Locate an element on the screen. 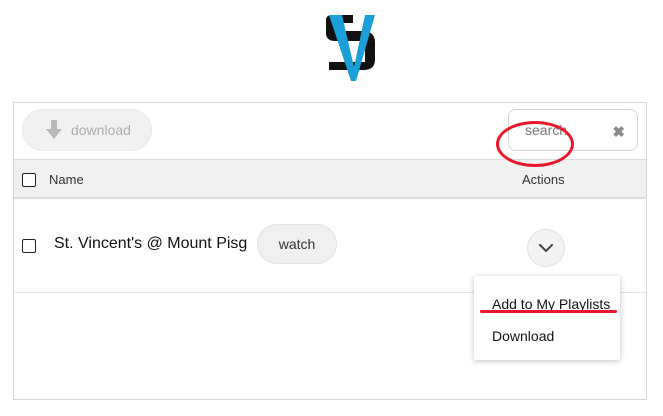 The height and width of the screenshot is (416, 663). row-checkbox is located at coordinates (29, 246).